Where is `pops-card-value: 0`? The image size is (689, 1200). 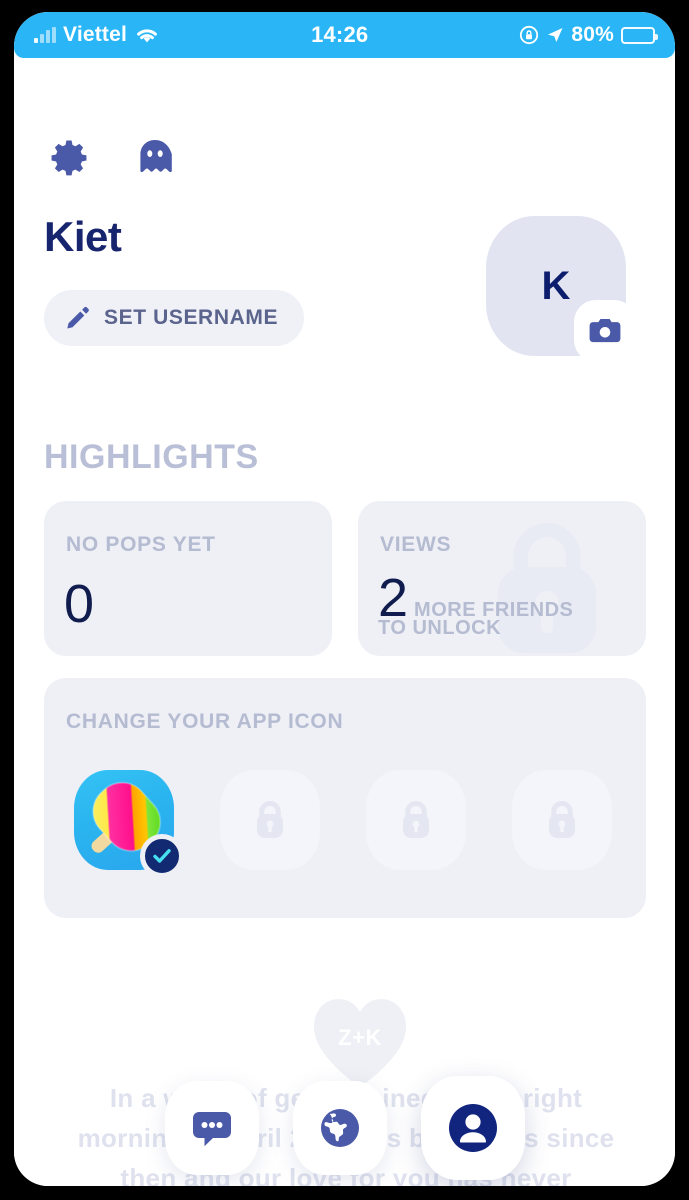
pops-card-value: 0 is located at coordinates (79, 604).